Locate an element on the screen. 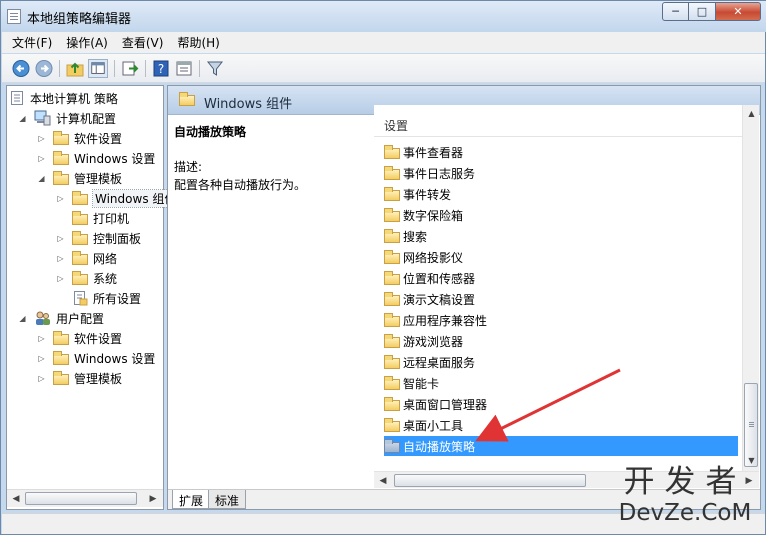 The width and height of the screenshot is (766, 535). tree-item-windows-settings: ▷ Windows 设置 is located at coordinates (95, 158).